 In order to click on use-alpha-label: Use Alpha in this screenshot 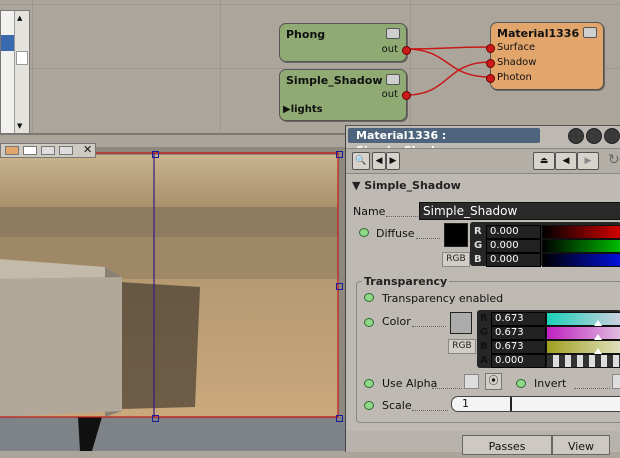, I will do `click(410, 383)`.